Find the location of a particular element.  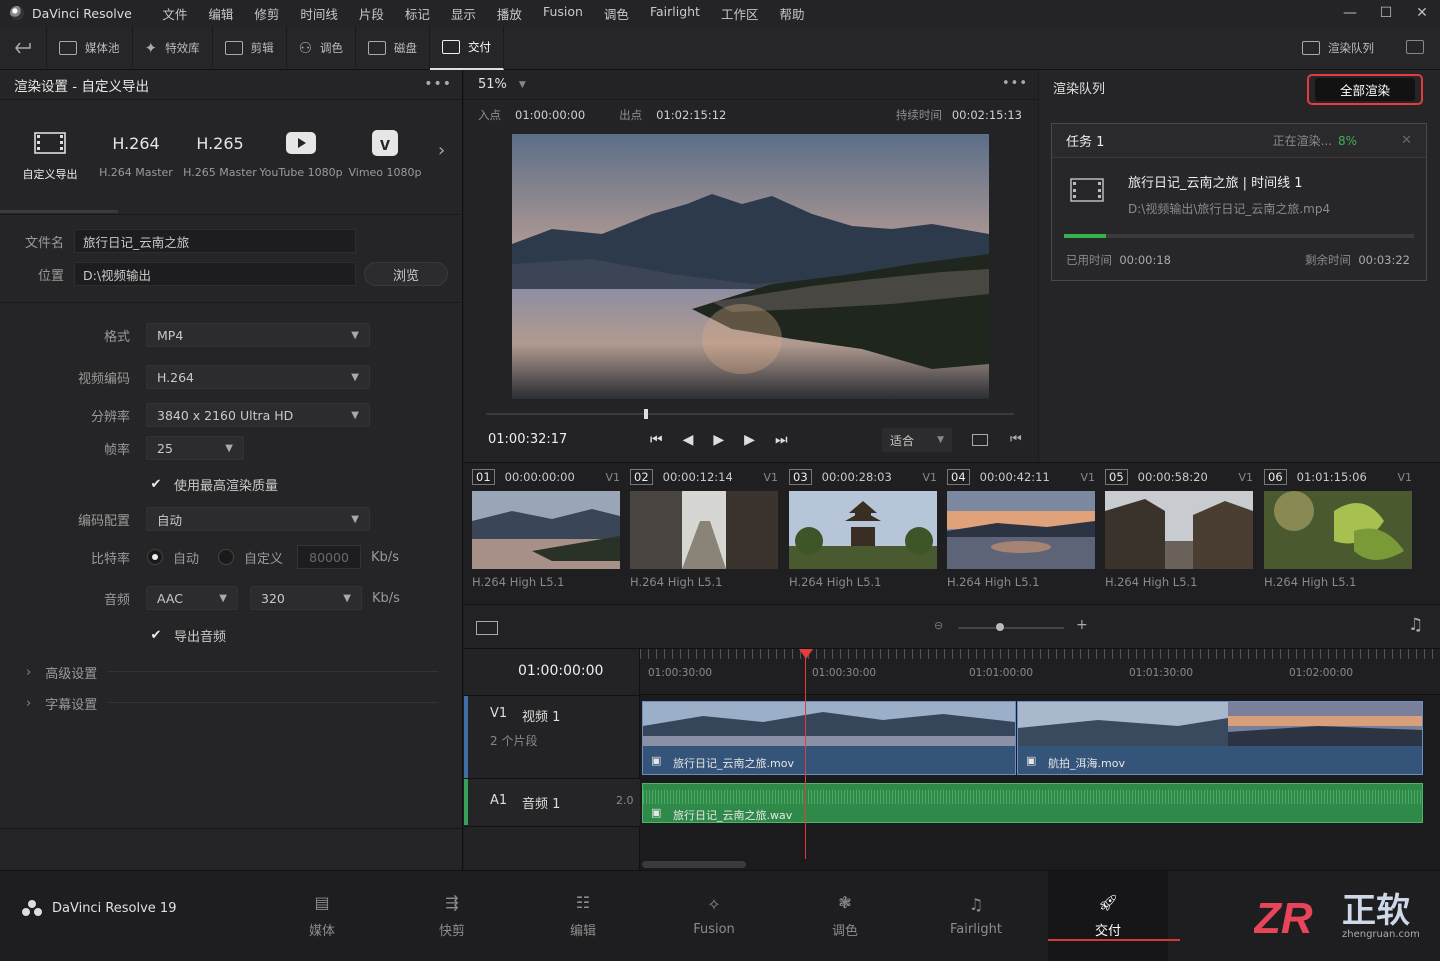

menu-playback: 播放 is located at coordinates (509, 13).